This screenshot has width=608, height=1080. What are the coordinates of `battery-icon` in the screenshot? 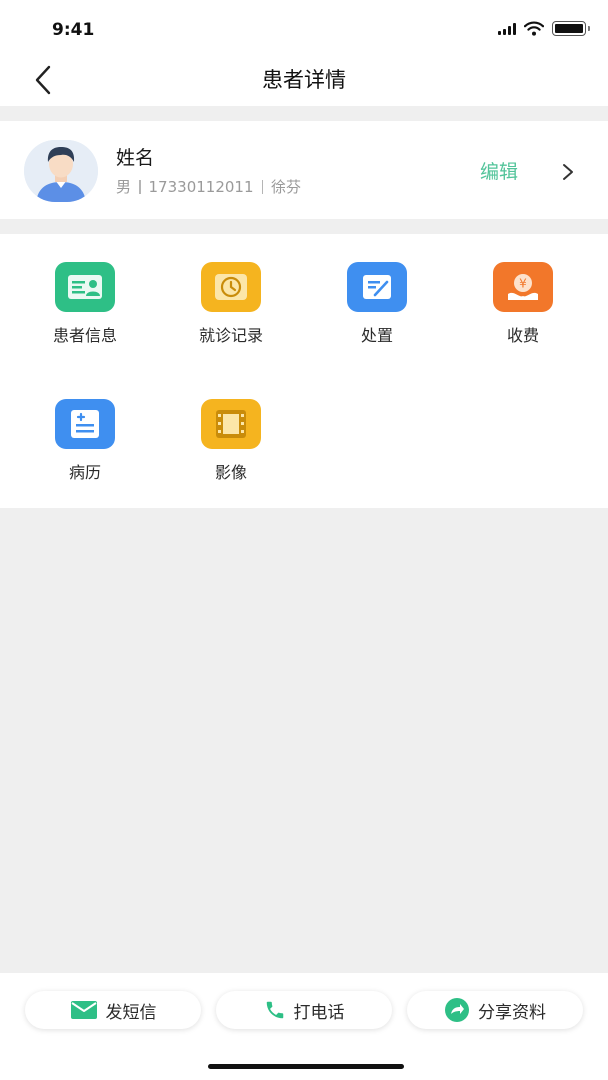 It's located at (571, 28).